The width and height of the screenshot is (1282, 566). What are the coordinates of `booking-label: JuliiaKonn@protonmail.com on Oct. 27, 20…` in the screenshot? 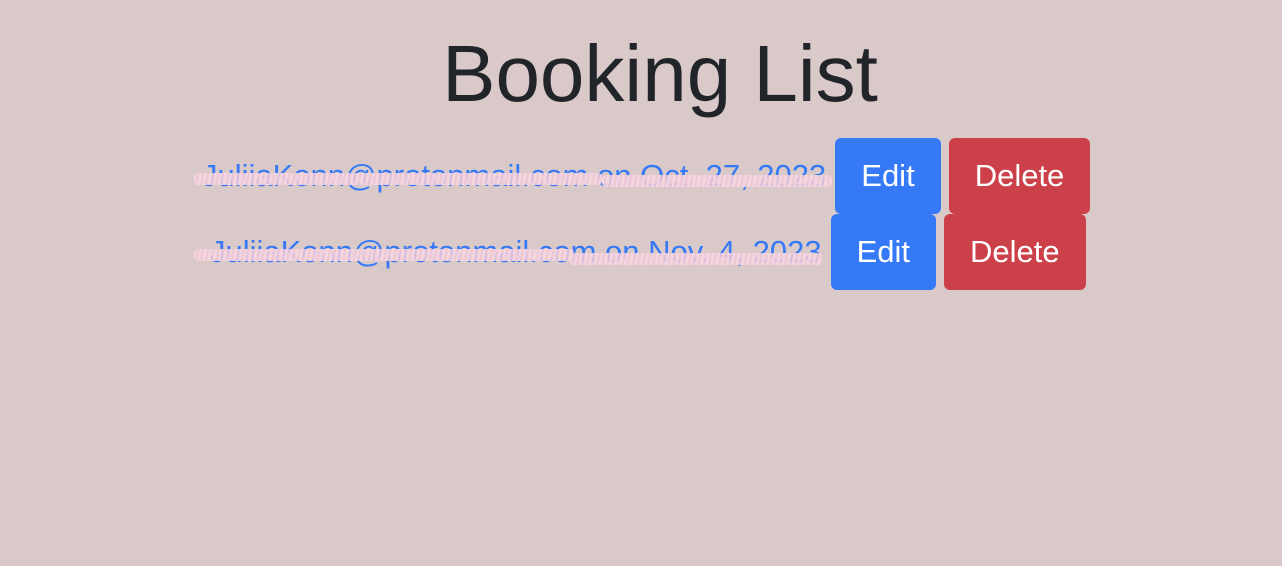 It's located at (514, 175).